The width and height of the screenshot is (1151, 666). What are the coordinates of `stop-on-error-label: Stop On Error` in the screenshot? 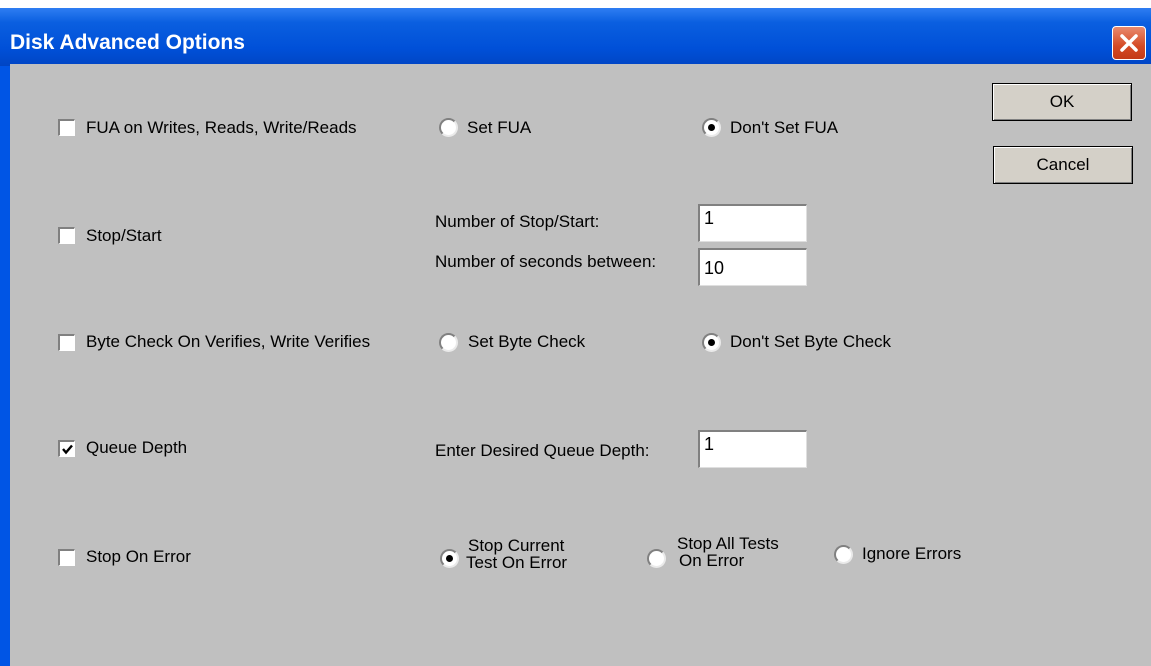 It's located at (138, 556).